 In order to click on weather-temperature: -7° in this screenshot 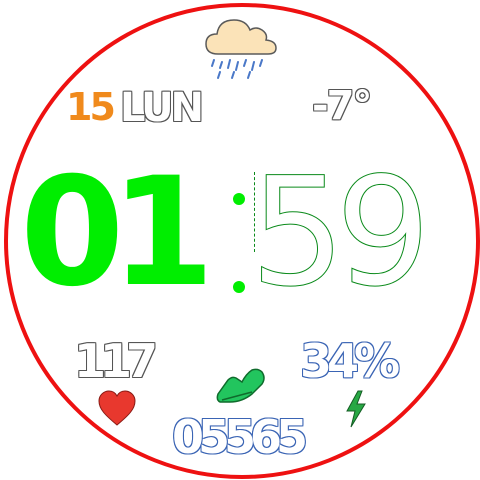, I will do `click(342, 106)`.